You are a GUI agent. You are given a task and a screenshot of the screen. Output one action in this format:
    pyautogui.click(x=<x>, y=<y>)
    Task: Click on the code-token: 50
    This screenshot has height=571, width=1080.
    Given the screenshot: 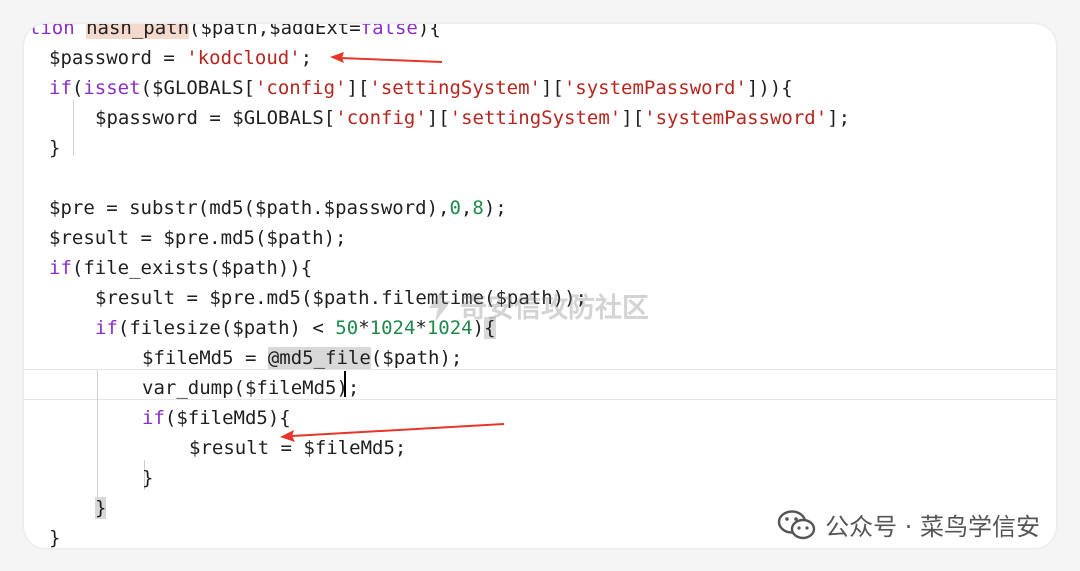 What is the action you would take?
    pyautogui.click(x=347, y=328)
    